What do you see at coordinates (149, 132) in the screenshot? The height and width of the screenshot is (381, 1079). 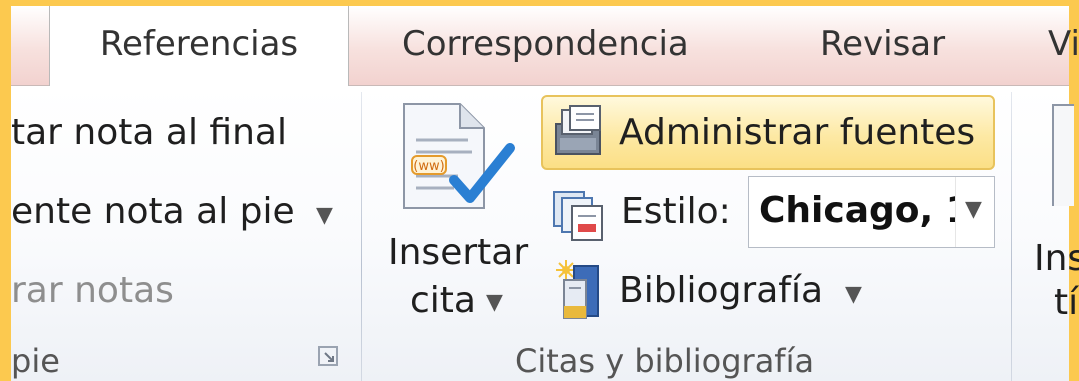 I see `insert-endnote-button: tar nota al final` at bounding box center [149, 132].